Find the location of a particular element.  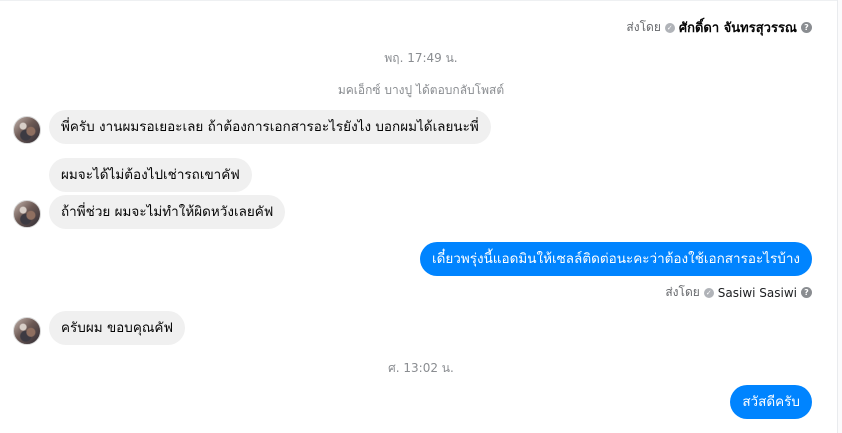

thread-top-divider is located at coordinates (419, 0).